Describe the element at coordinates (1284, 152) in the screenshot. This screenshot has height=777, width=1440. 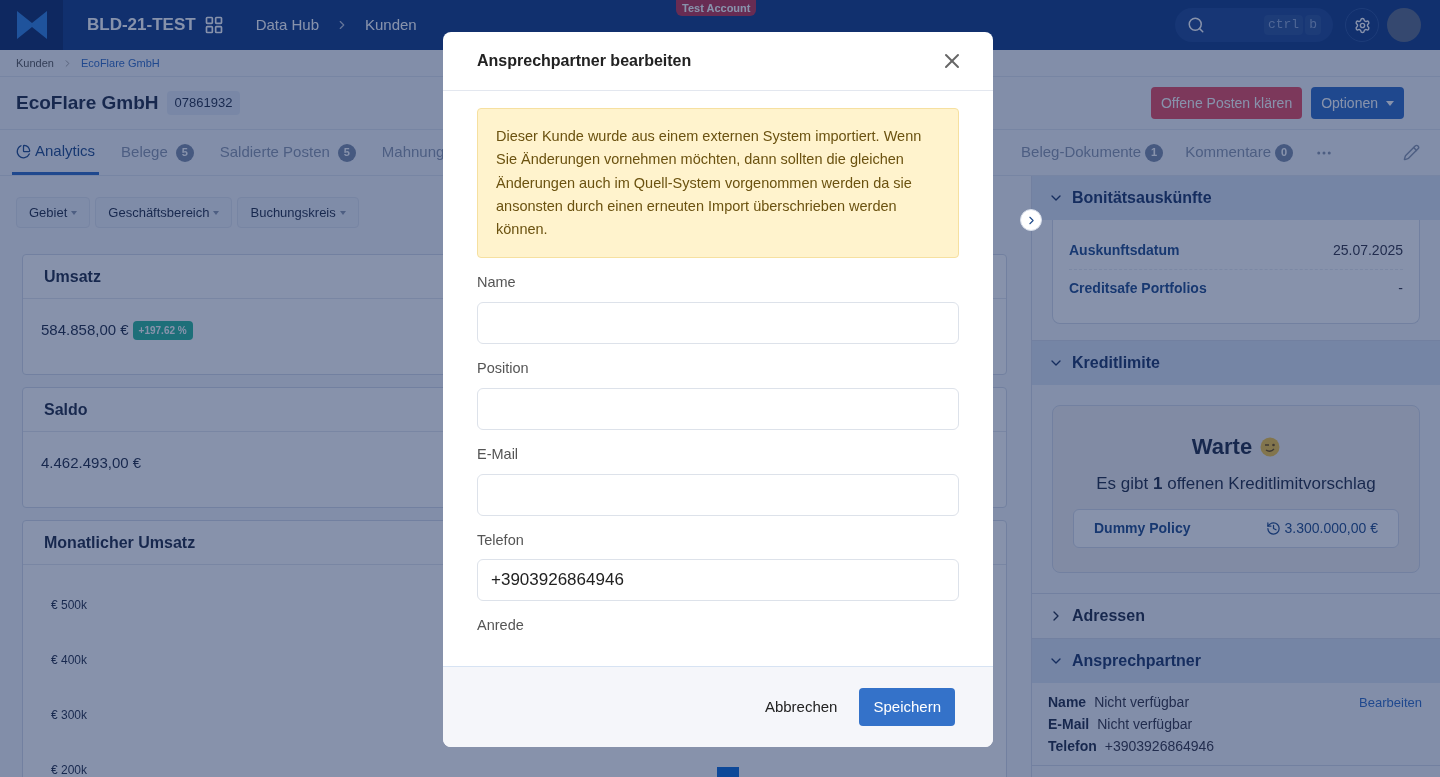
I see `count-badge: 0` at that location.